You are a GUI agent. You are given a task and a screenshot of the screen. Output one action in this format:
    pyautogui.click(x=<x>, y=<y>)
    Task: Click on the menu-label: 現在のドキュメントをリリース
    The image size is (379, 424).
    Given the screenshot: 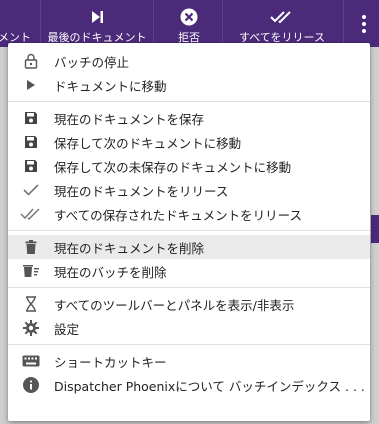 What is the action you would take?
    pyautogui.click(x=141, y=191)
    